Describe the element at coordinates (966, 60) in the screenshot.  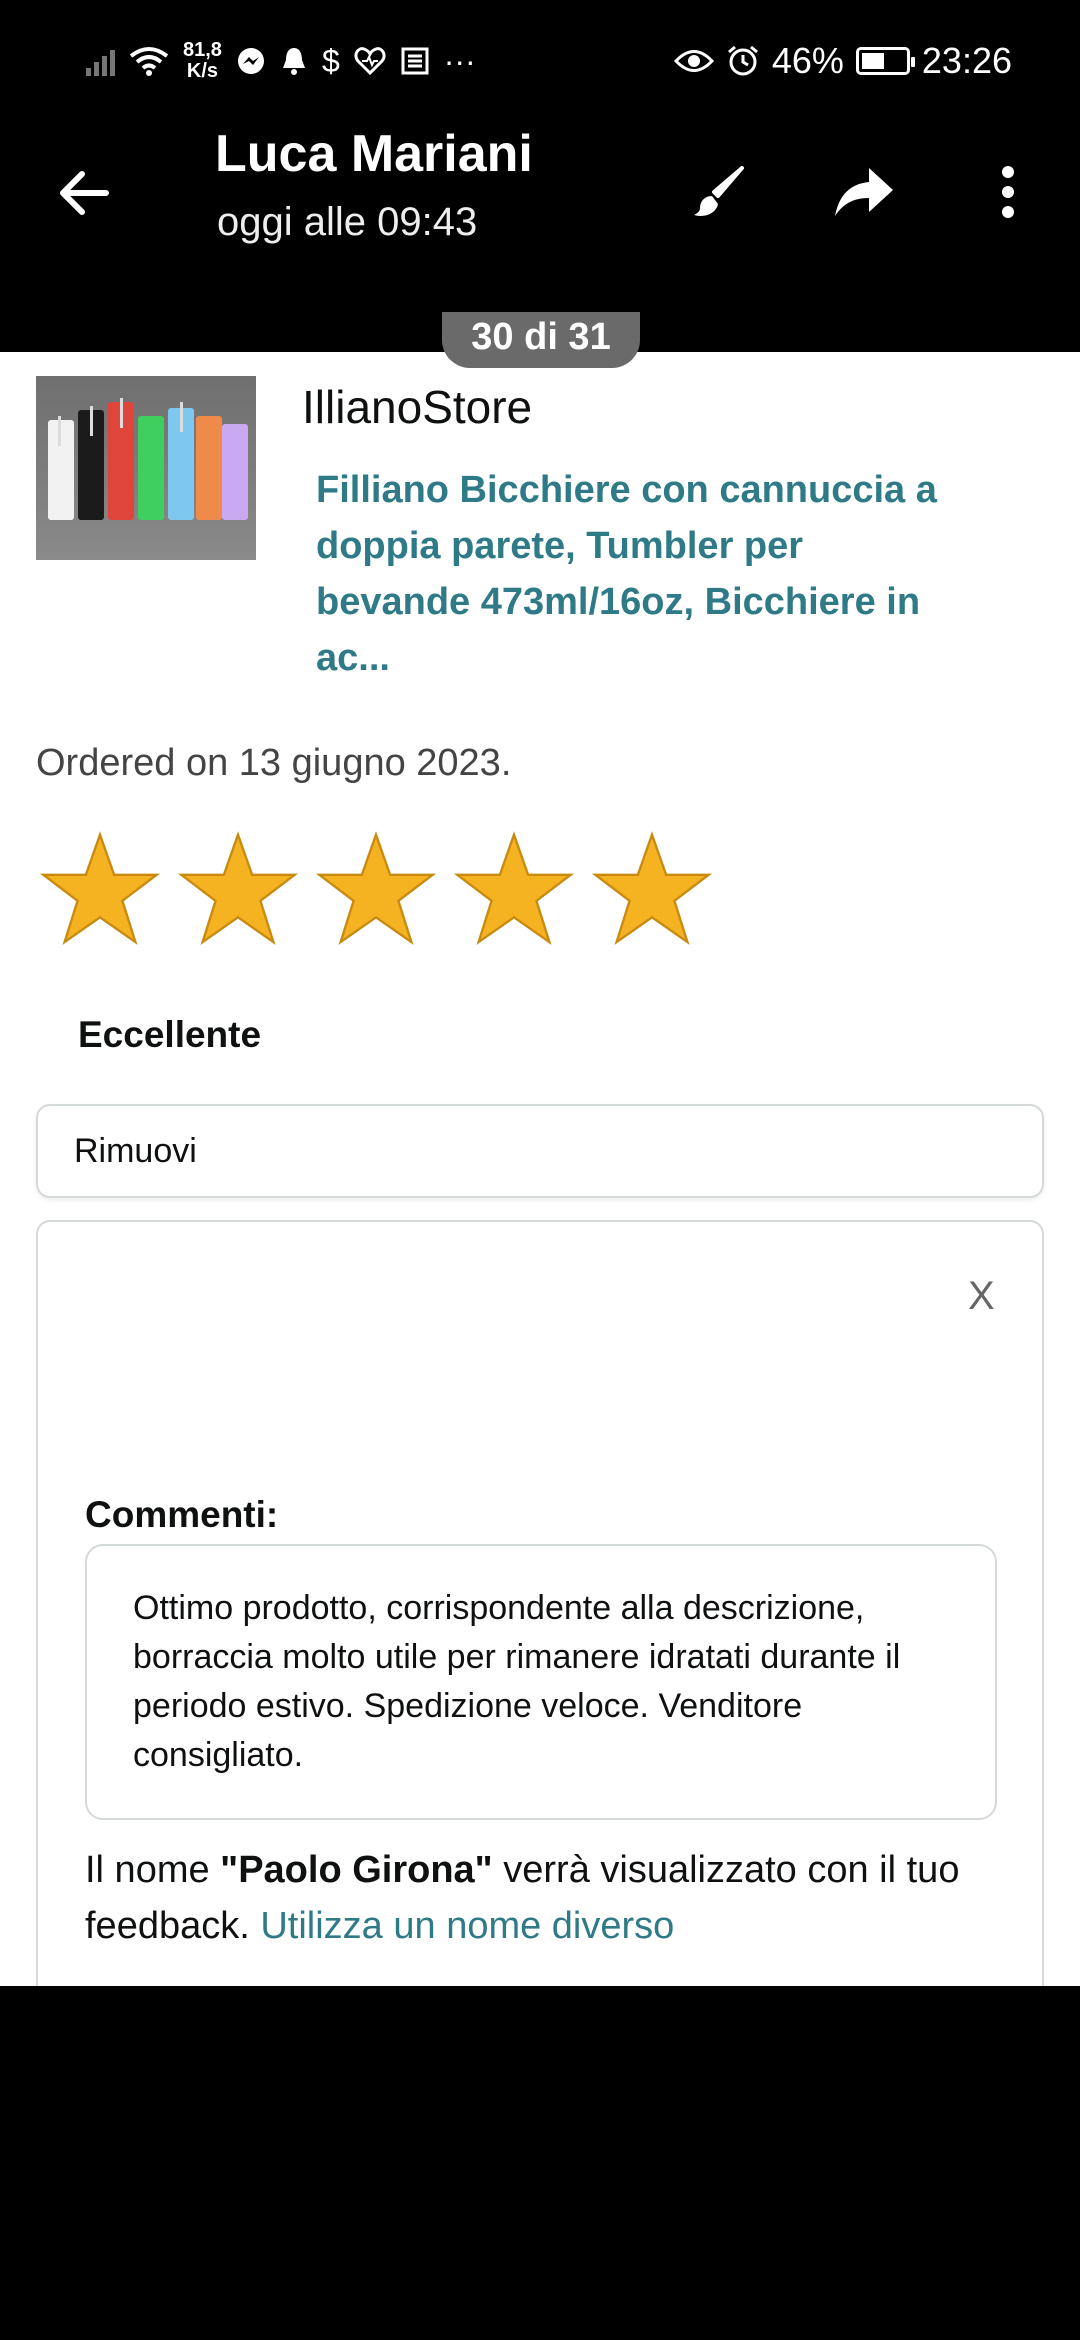
I see `clock: 23:26` at that location.